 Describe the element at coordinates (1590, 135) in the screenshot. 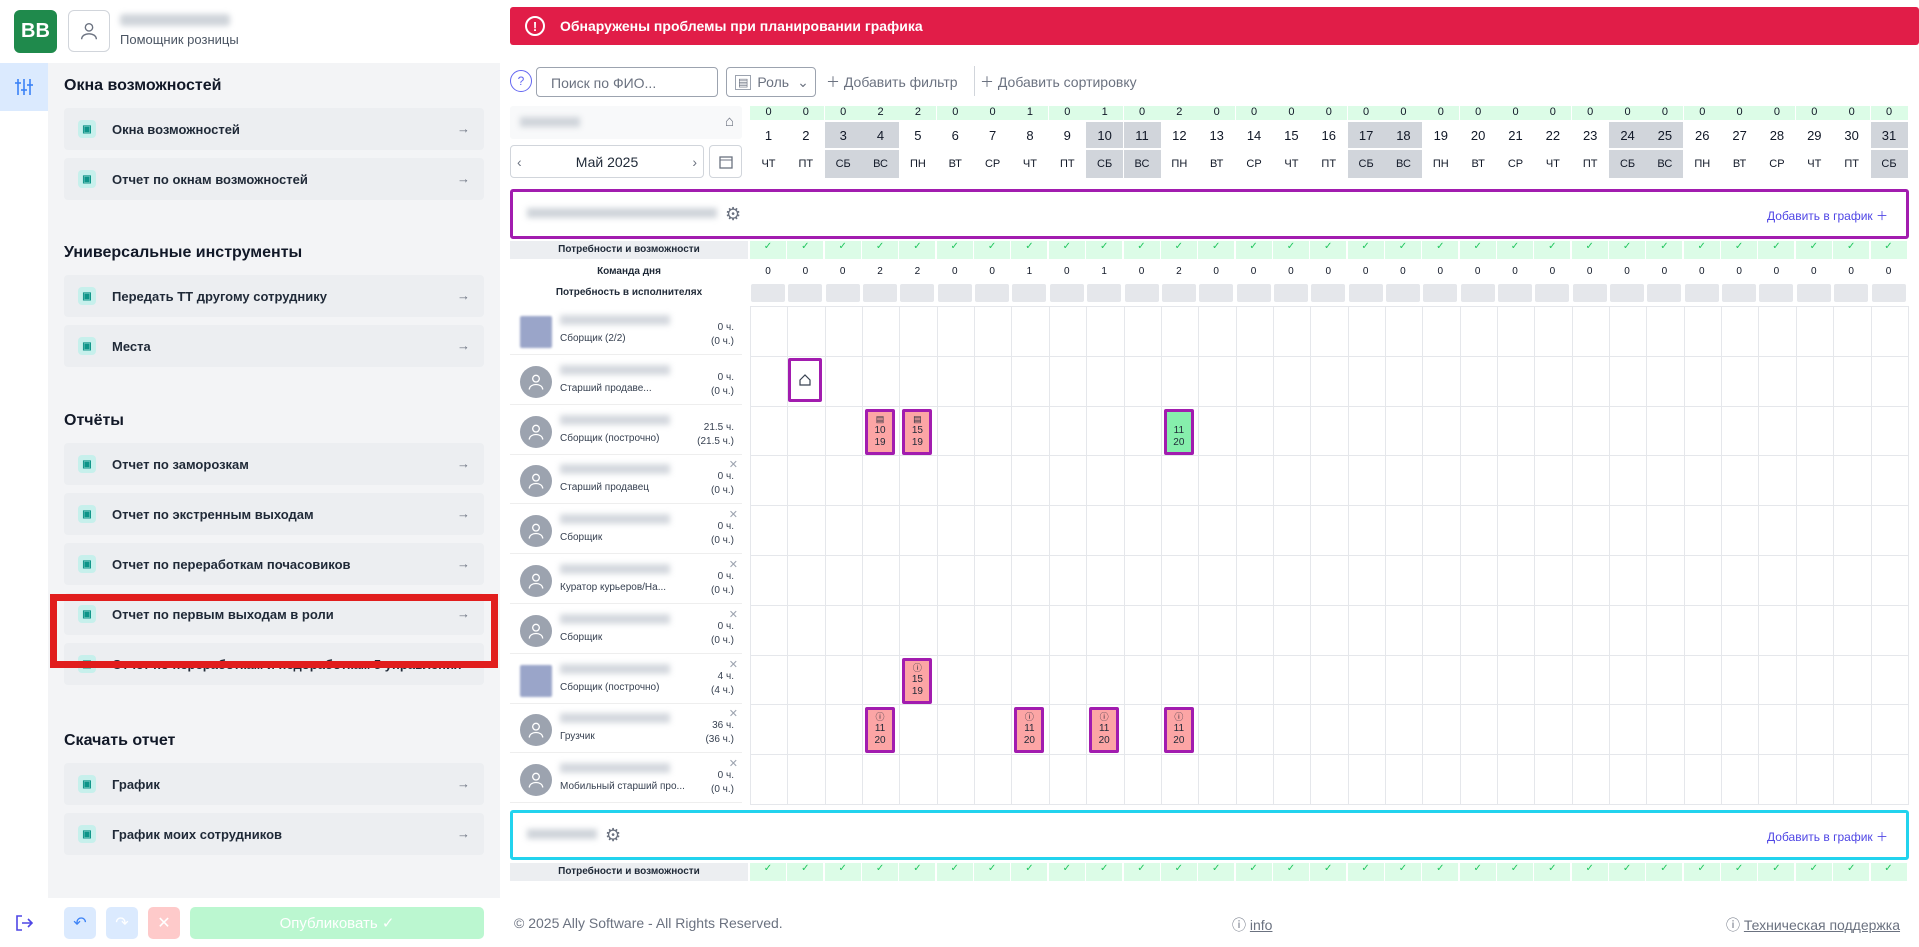

I see `day-number: 23` at that location.